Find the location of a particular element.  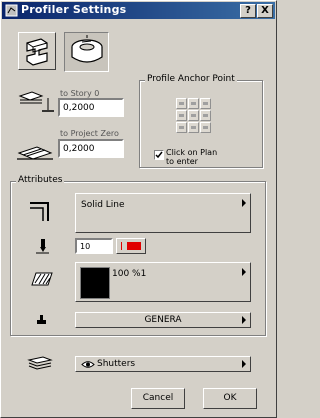

checkmark-icon is located at coordinates (159, 155).